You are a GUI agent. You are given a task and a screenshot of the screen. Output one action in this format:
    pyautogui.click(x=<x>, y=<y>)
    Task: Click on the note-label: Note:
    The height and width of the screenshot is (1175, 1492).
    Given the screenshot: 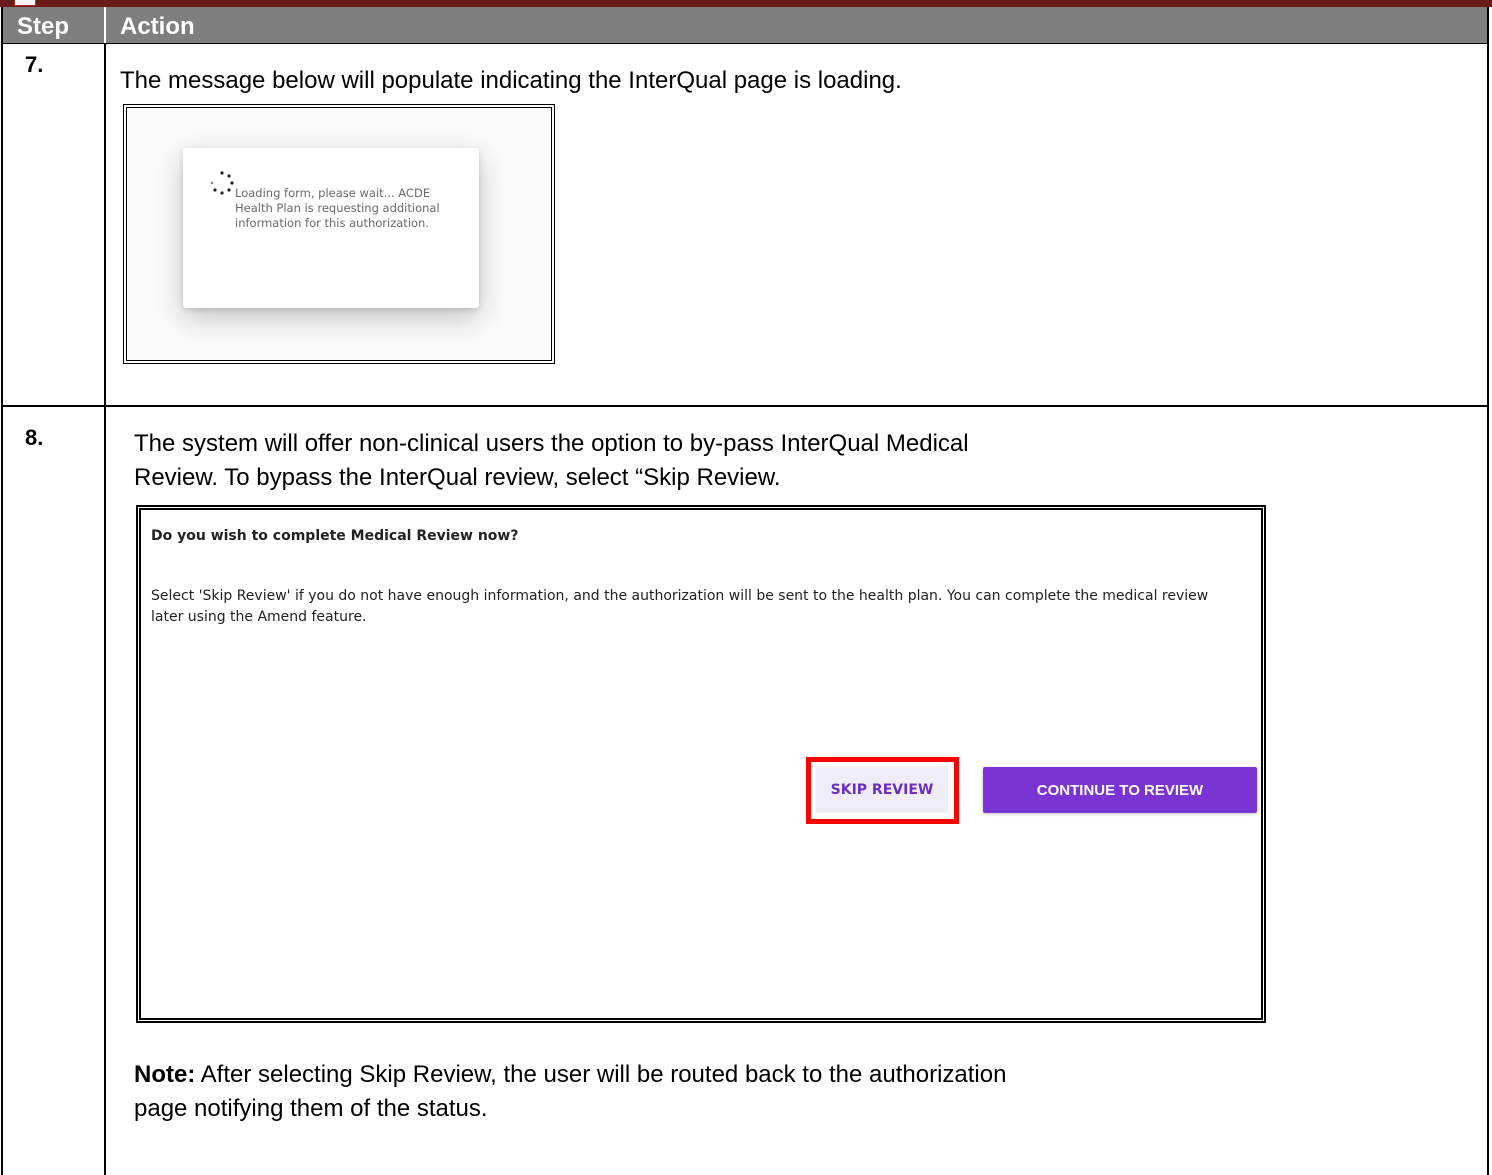 What is the action you would take?
    pyautogui.click(x=165, y=1074)
    